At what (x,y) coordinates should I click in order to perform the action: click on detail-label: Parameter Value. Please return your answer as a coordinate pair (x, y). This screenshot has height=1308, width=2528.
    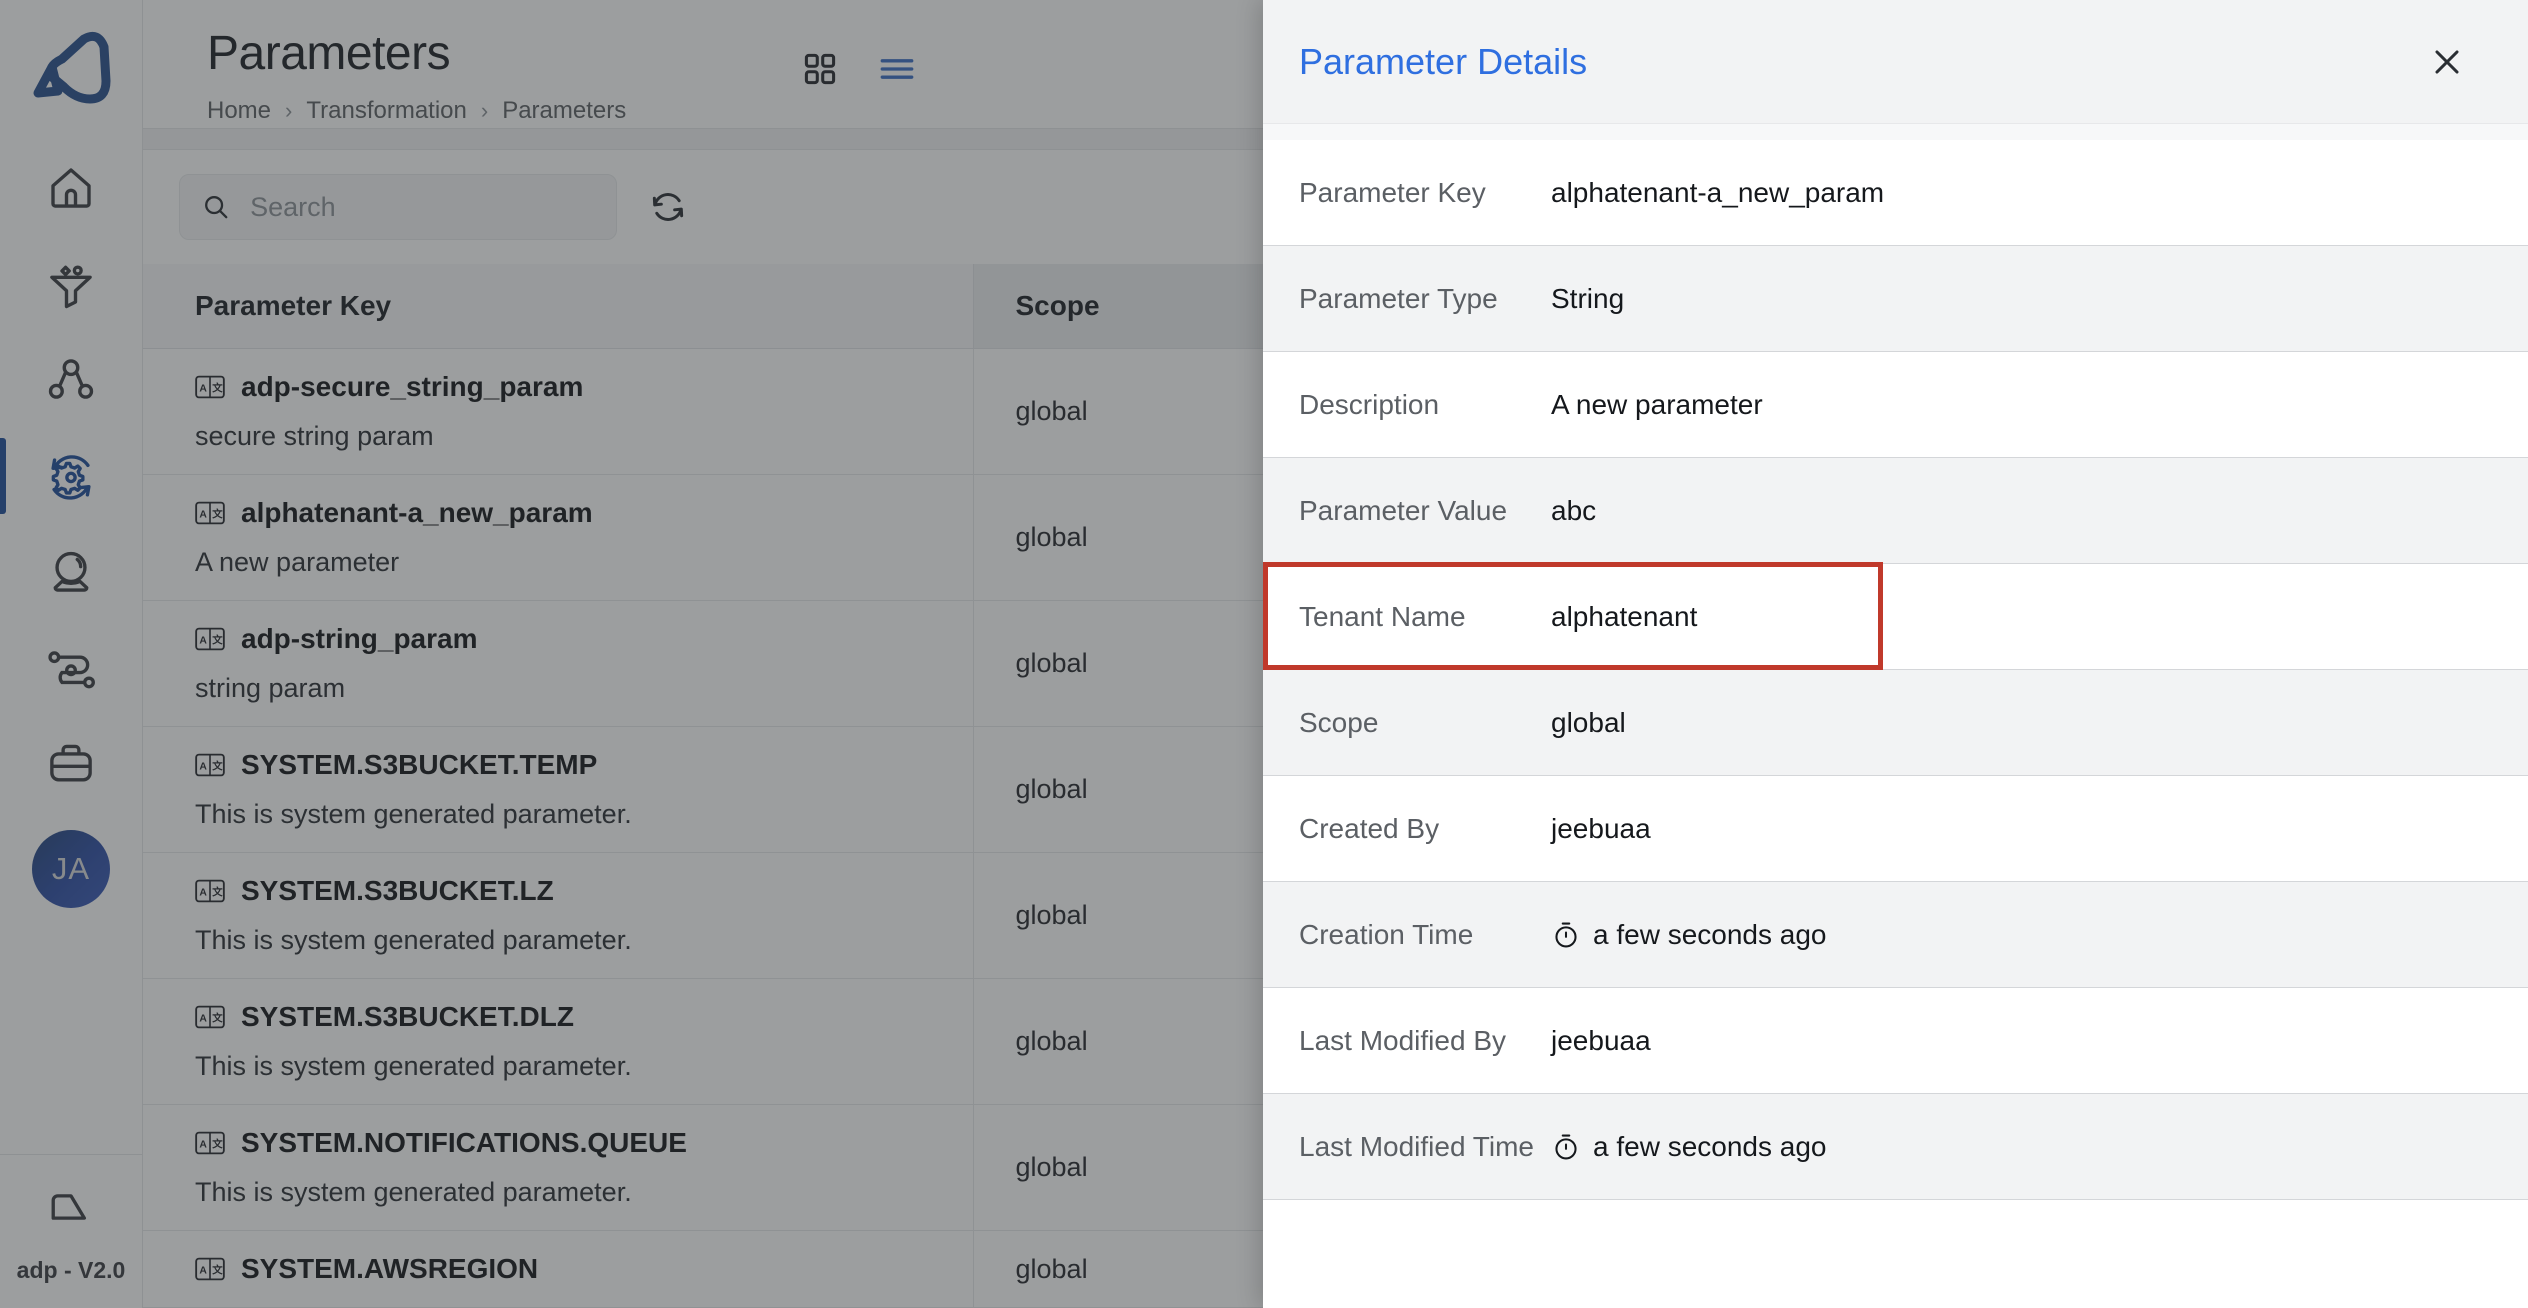
    Looking at the image, I should click on (1403, 510).